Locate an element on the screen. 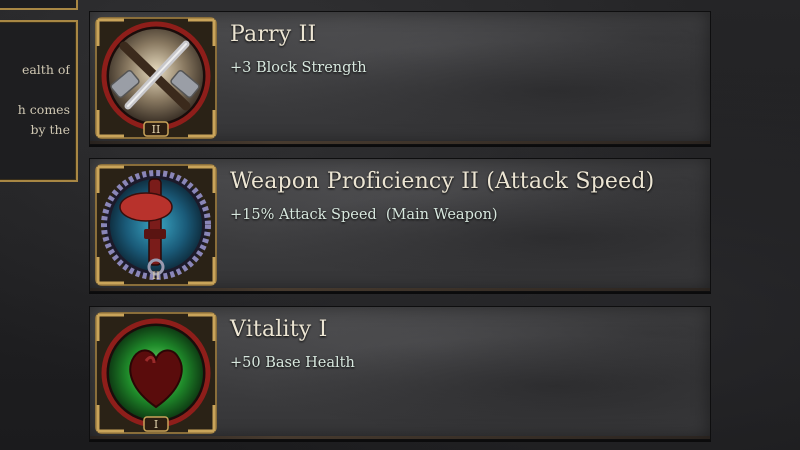  skill-effect: +3 Block Strength is located at coordinates (298, 68).